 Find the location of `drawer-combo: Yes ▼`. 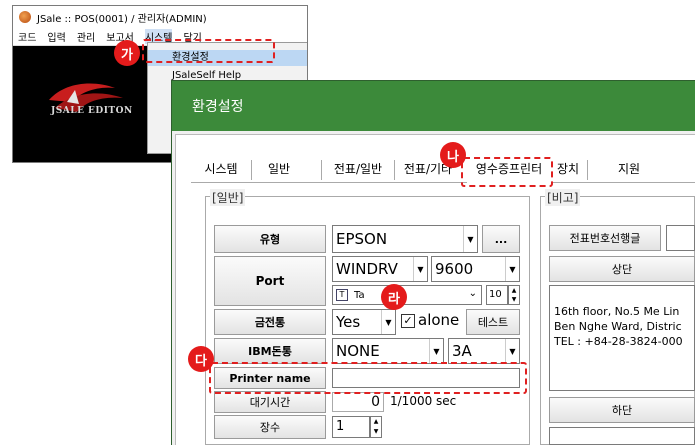

drawer-combo: Yes ▼ is located at coordinates (364, 322).